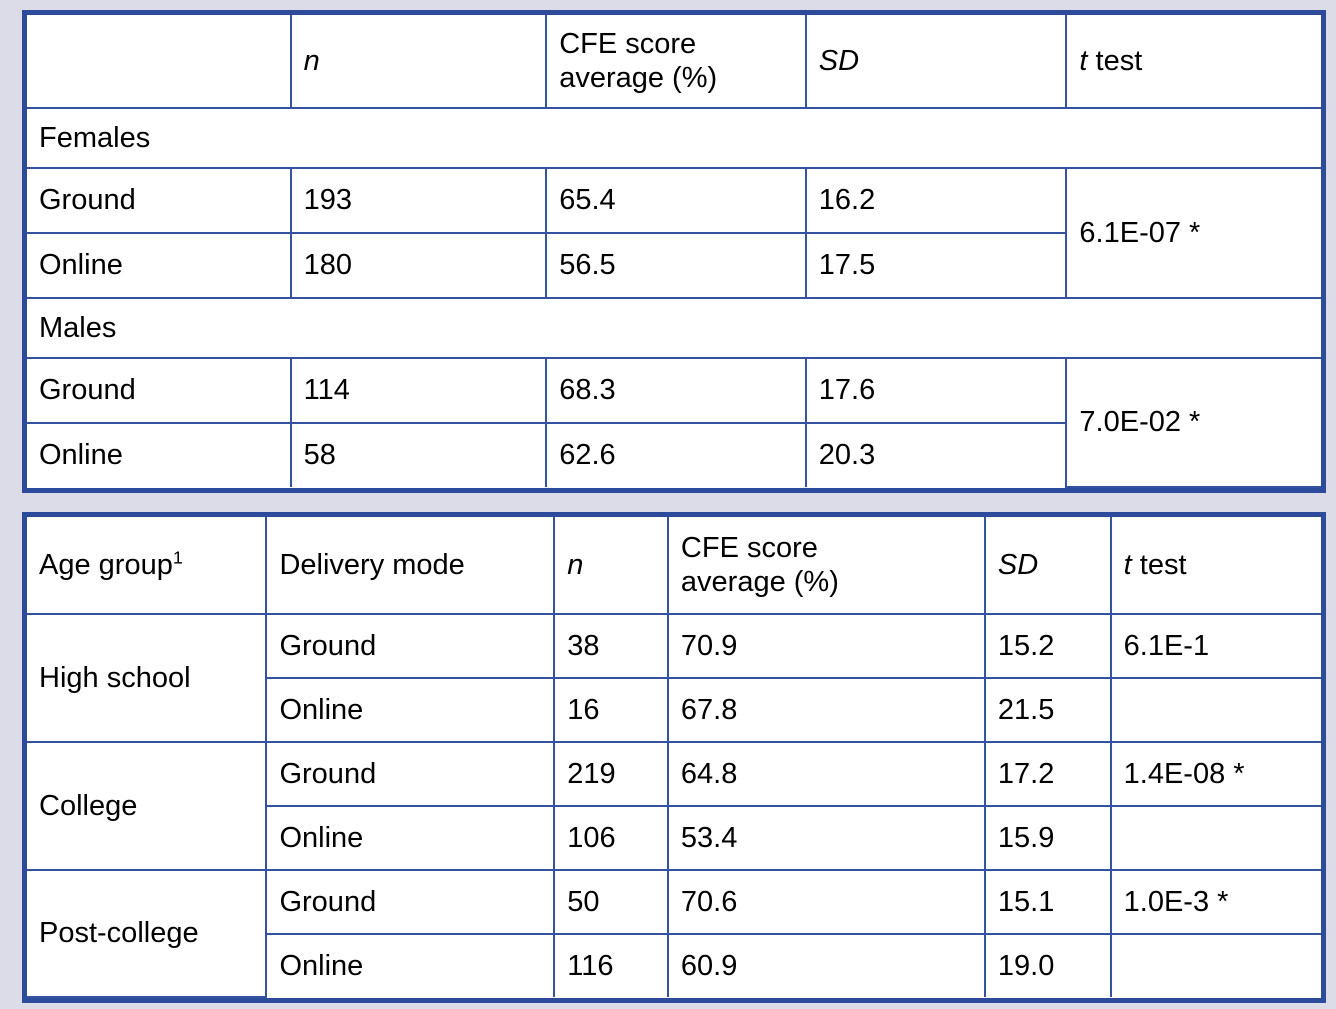 Image resolution: width=1336 pixels, height=1009 pixels. I want to click on table-row-banner-females: Females, so click(674, 138).